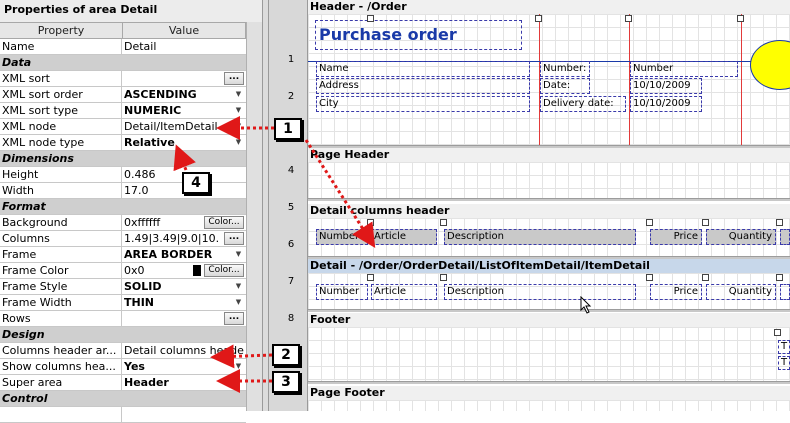 Image resolution: width=790 pixels, height=423 pixels. Describe the element at coordinates (265, 205) in the screenshot. I see `panel-splitter` at that location.